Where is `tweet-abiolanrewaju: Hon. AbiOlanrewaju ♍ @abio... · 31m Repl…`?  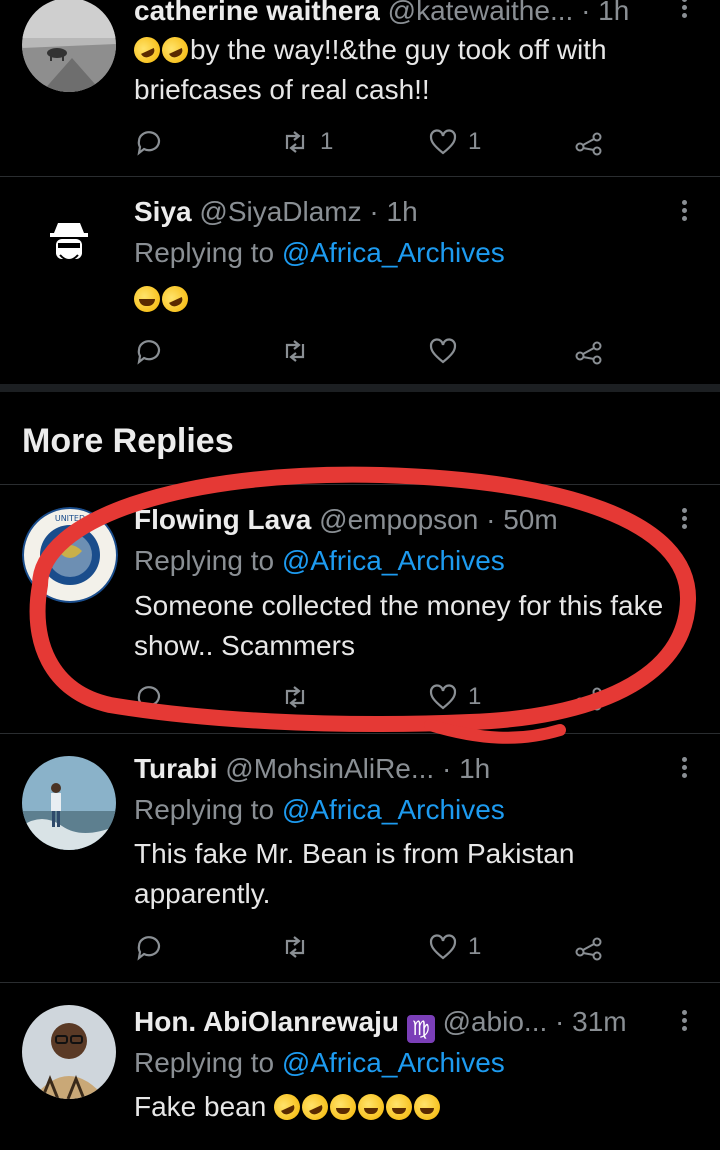 tweet-abiolanrewaju: Hon. AbiOlanrewaju ♍ @abio... · 31m Repl… is located at coordinates (360, 1066).